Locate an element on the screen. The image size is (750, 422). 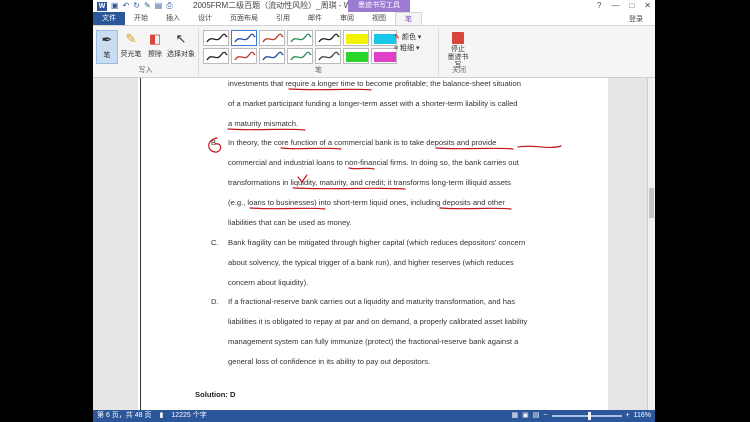
tab-view: 视图 is located at coordinates (379, 18).